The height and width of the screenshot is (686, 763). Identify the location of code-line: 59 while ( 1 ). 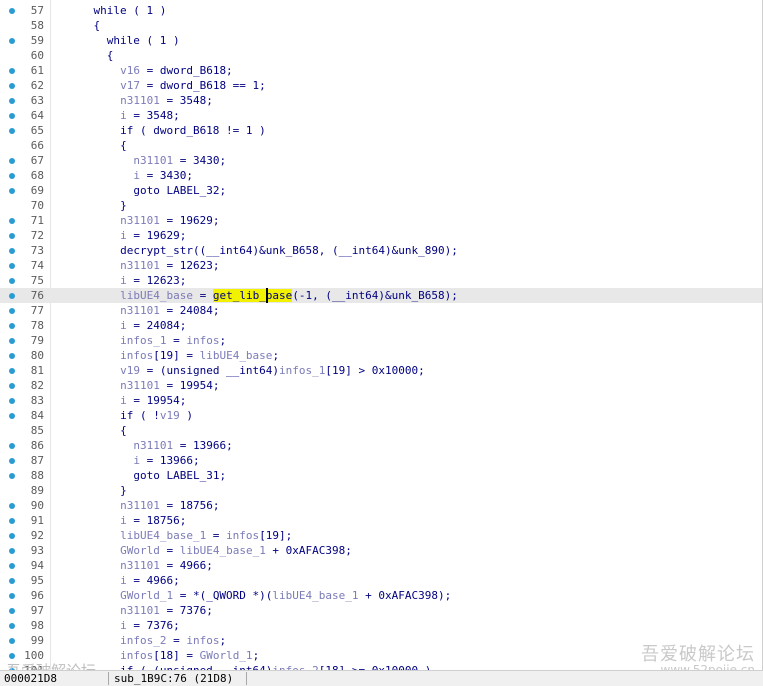
(381, 40).